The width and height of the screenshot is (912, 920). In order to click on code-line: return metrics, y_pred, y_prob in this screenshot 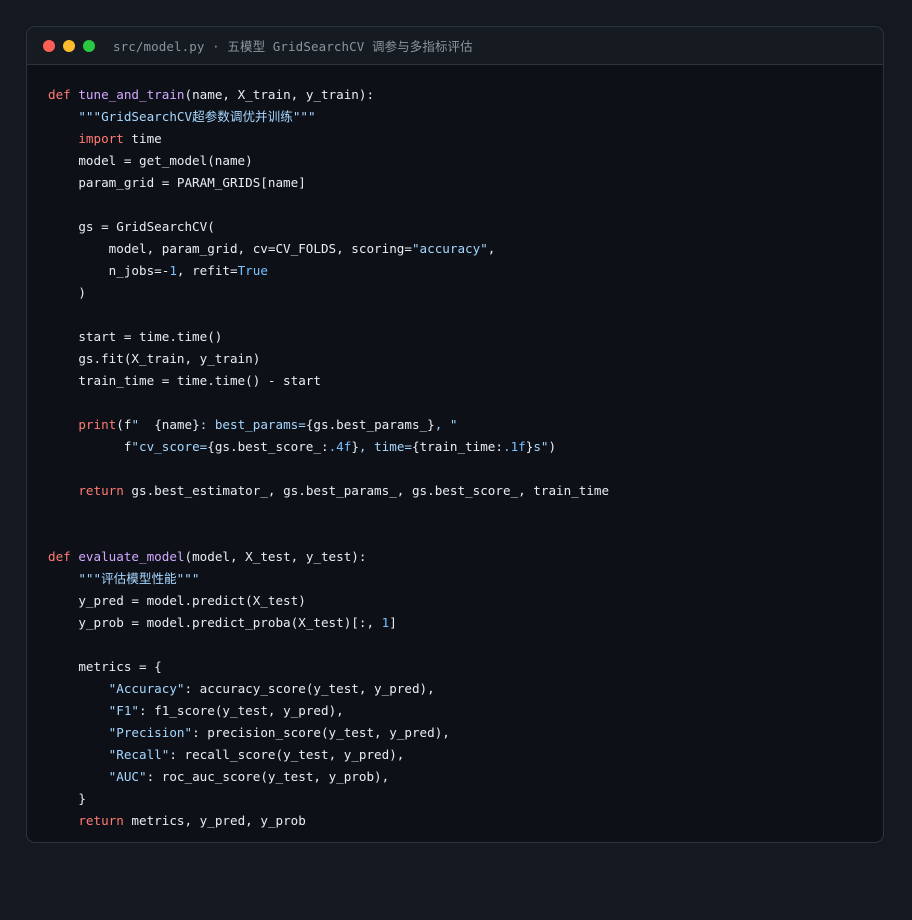, I will do `click(328, 821)`.